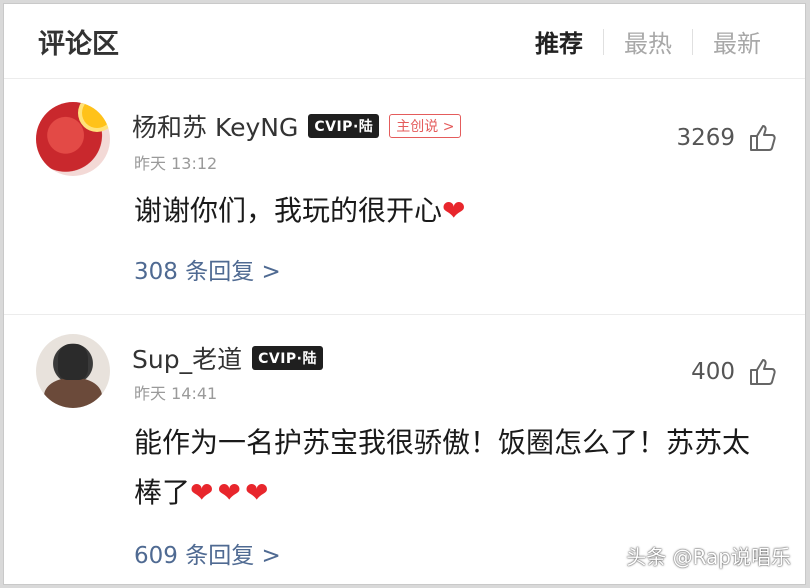  I want to click on header-divider, so click(404, 78).